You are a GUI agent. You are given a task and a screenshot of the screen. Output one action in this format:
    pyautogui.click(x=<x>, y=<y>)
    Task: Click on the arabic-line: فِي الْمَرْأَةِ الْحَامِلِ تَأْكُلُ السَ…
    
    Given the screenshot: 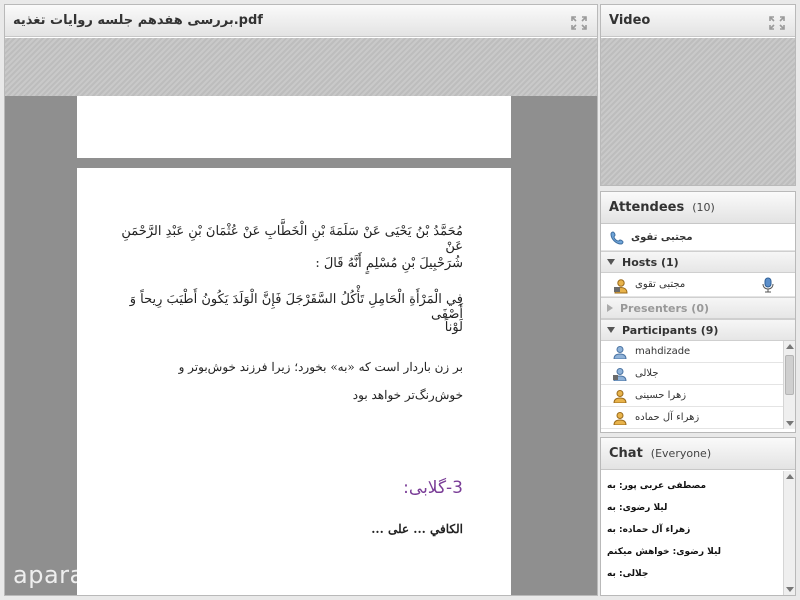 What is the action you would take?
    pyautogui.click(x=296, y=307)
    